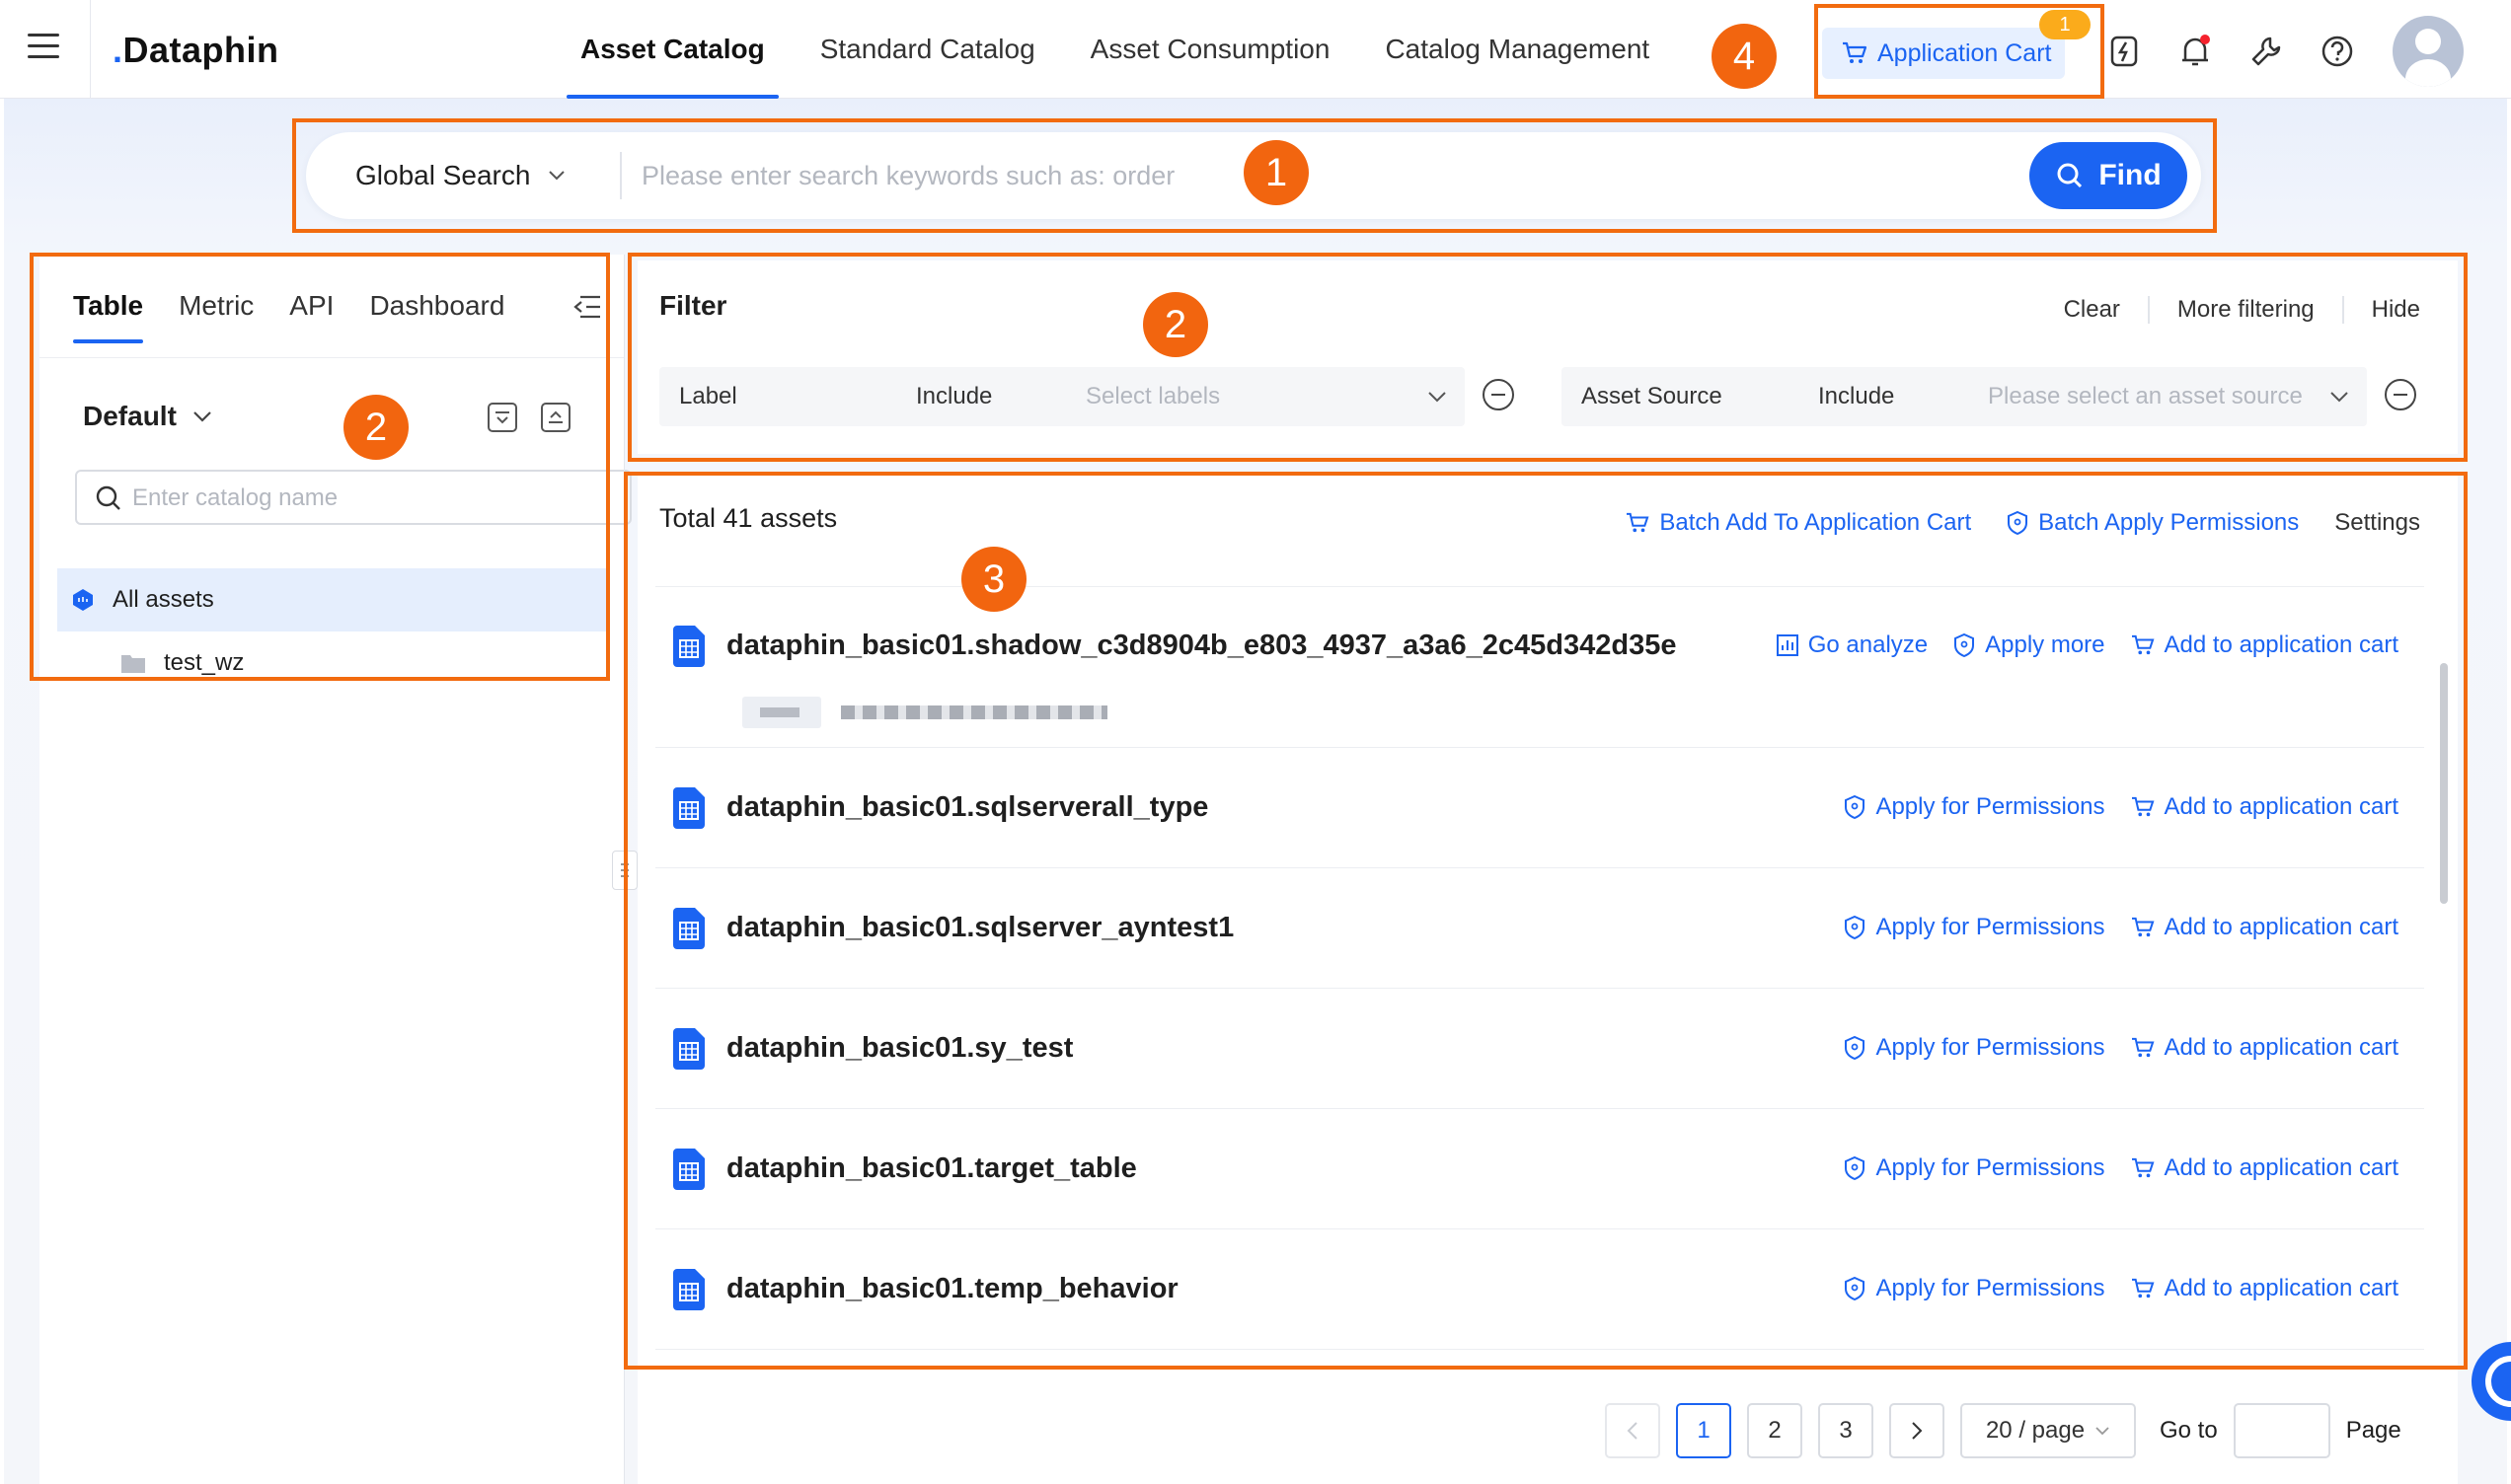  I want to click on lightning-icon, so click(2124, 51).